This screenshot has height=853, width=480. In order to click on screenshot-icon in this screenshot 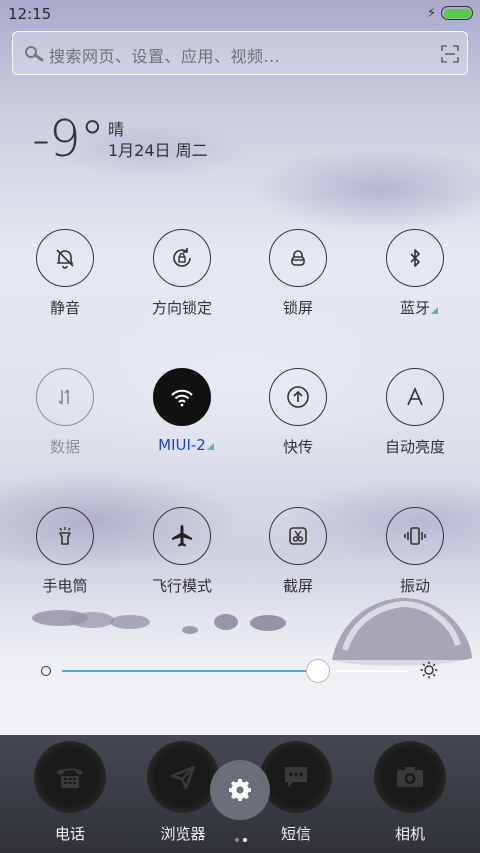, I will do `click(298, 536)`.